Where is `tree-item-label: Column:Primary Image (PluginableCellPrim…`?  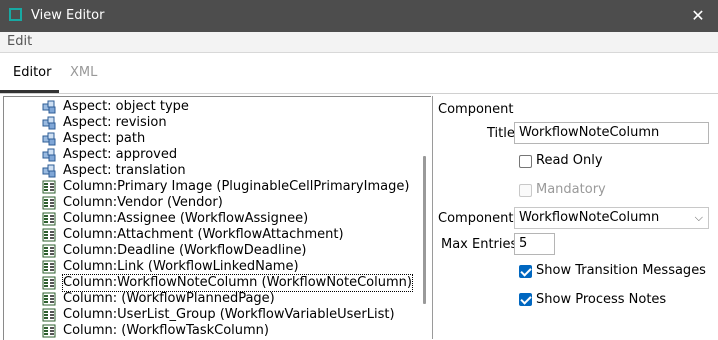
tree-item-label: Column:Primary Image (PluginableCellPrim… is located at coordinates (236, 186).